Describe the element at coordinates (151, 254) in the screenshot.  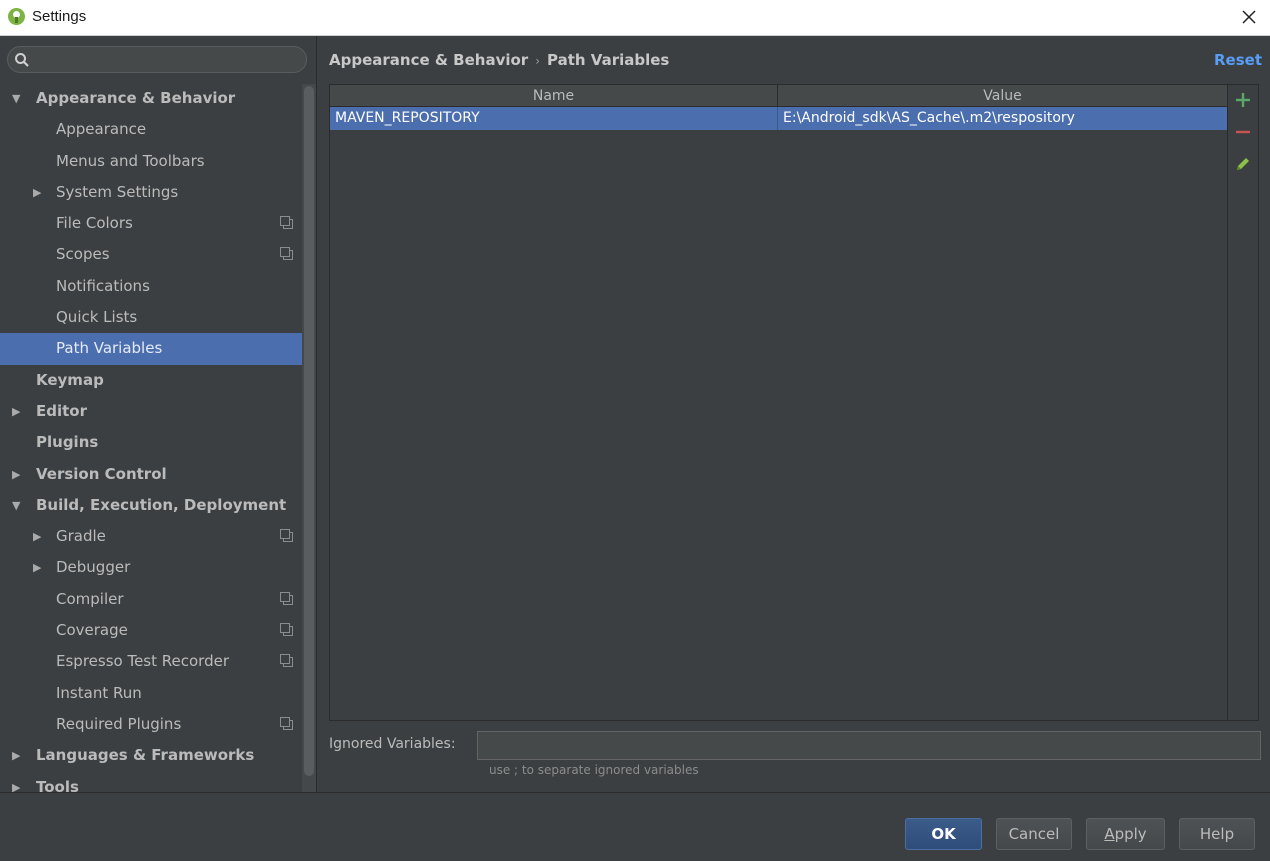
I see `sidebar-item-scopes: Scopes` at that location.